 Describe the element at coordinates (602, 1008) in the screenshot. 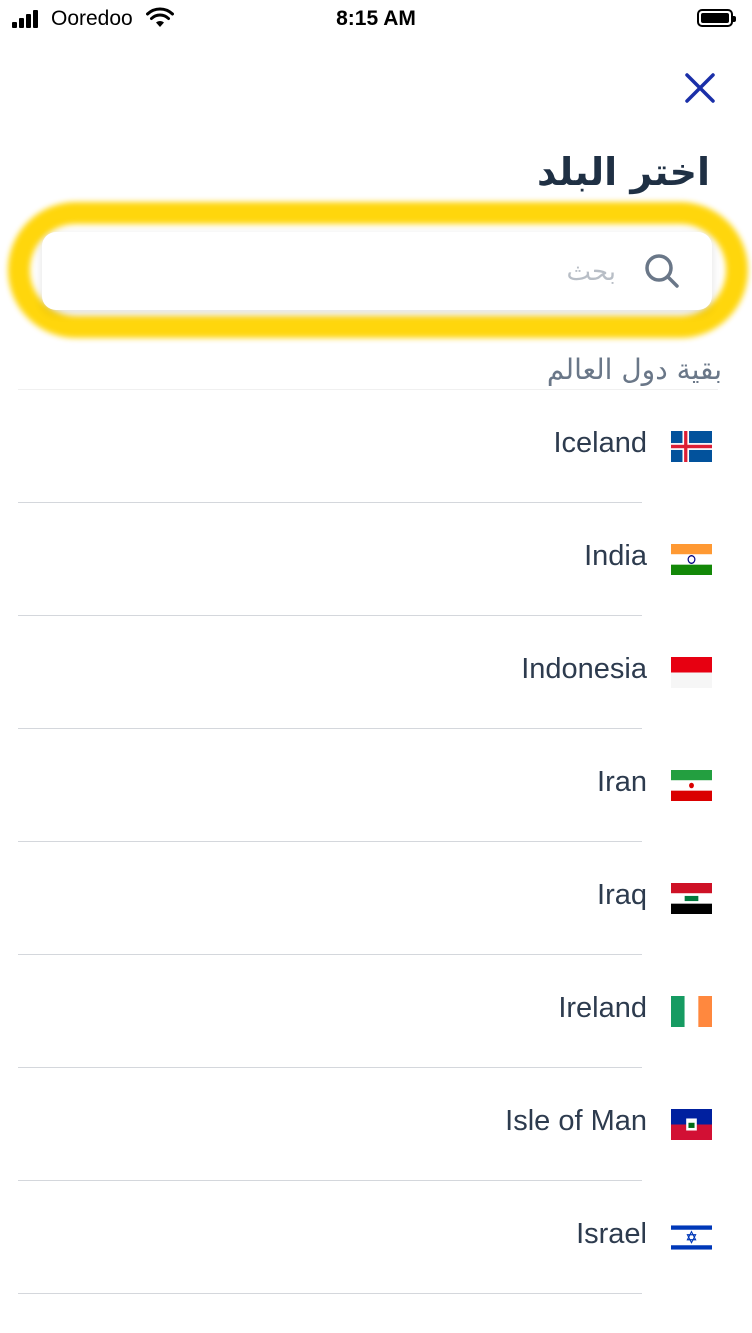

I see `country-name: Ireland` at that location.